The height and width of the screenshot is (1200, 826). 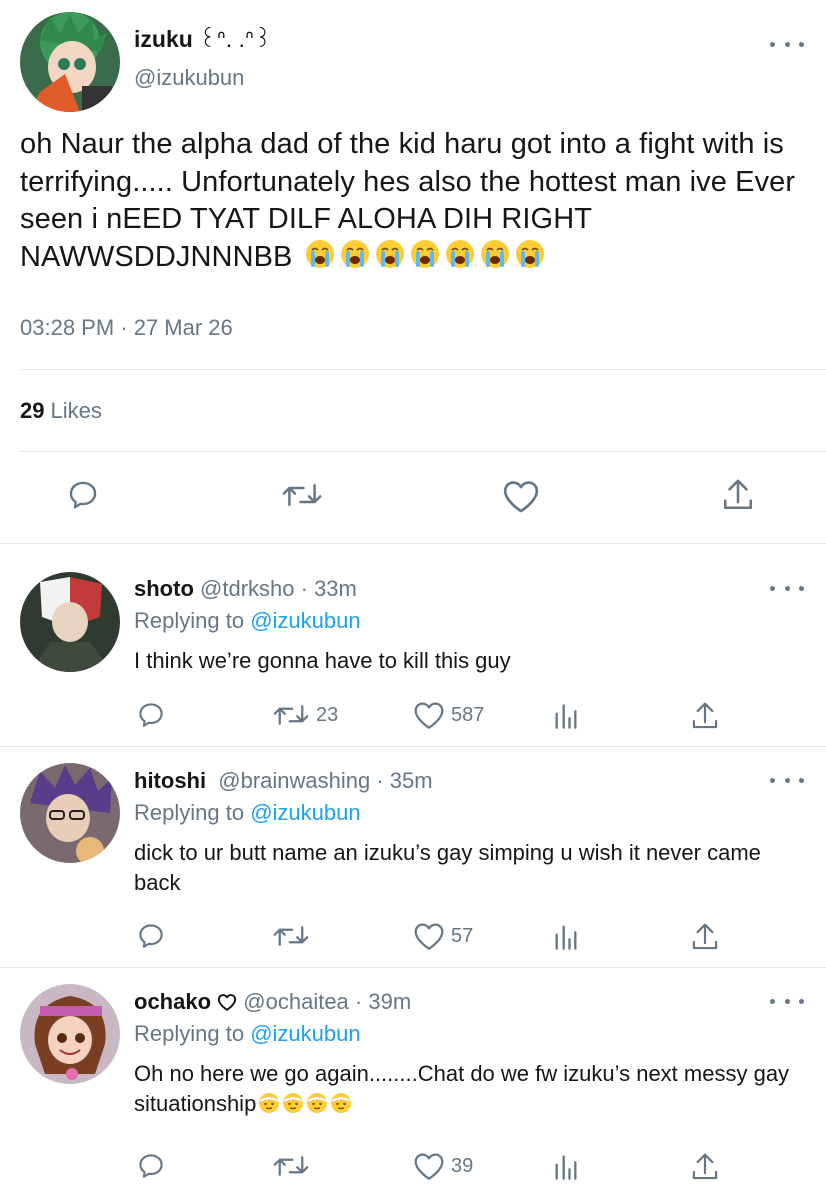 What do you see at coordinates (235, 39) in the screenshot?
I see `name-decoration: ꒰ᐢ. .ᐢ꒱` at bounding box center [235, 39].